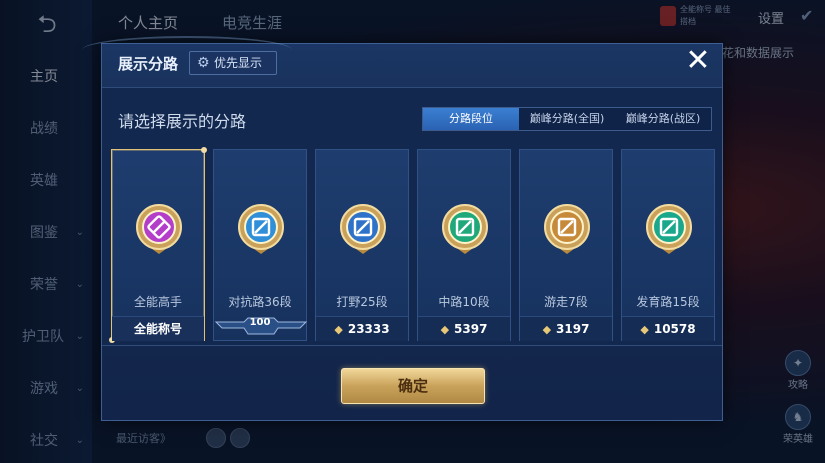 This screenshot has height=463, width=825. I want to click on tab-peak-national: 巅峰分路(全国), so click(567, 119).